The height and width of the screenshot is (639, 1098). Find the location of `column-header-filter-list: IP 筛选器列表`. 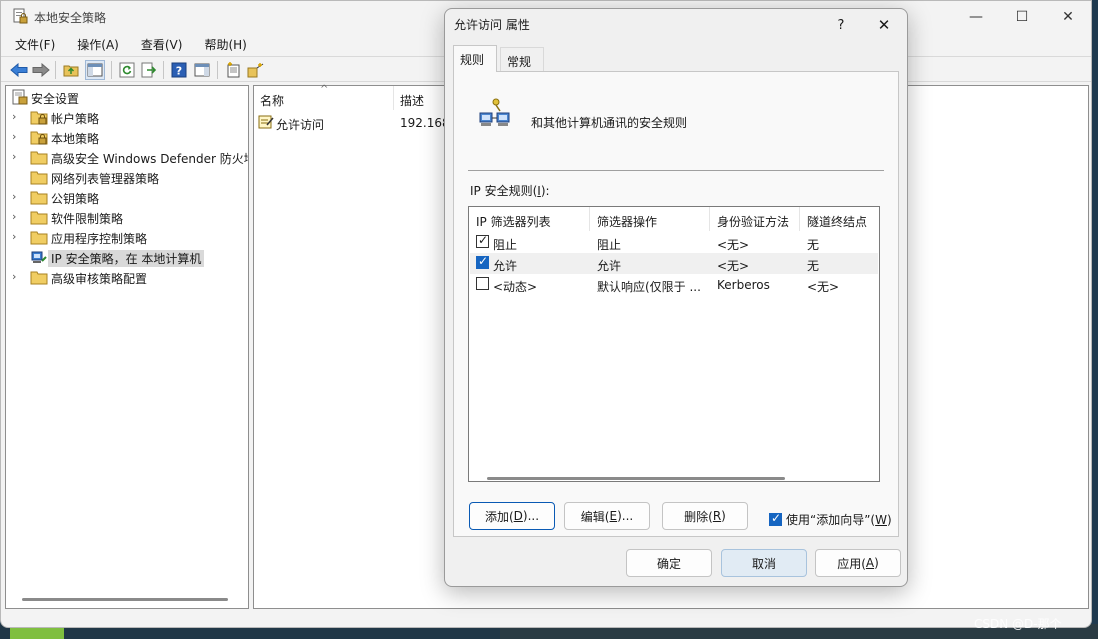

column-header-filter-list: IP 筛选器列表 is located at coordinates (529, 219).